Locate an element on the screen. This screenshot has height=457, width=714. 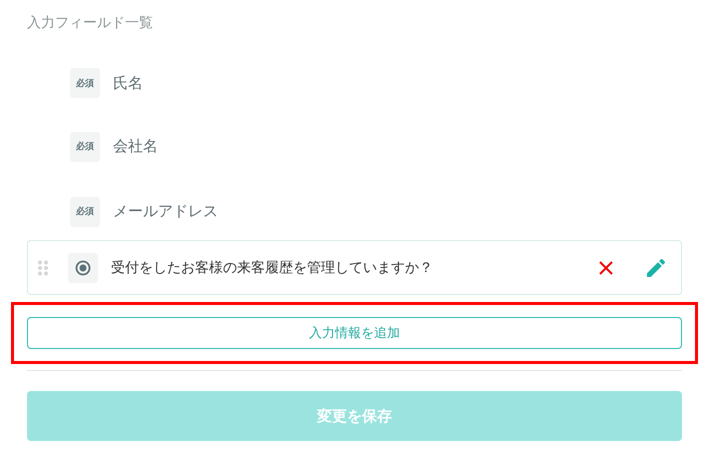
drag-handle-icon is located at coordinates (43, 268).